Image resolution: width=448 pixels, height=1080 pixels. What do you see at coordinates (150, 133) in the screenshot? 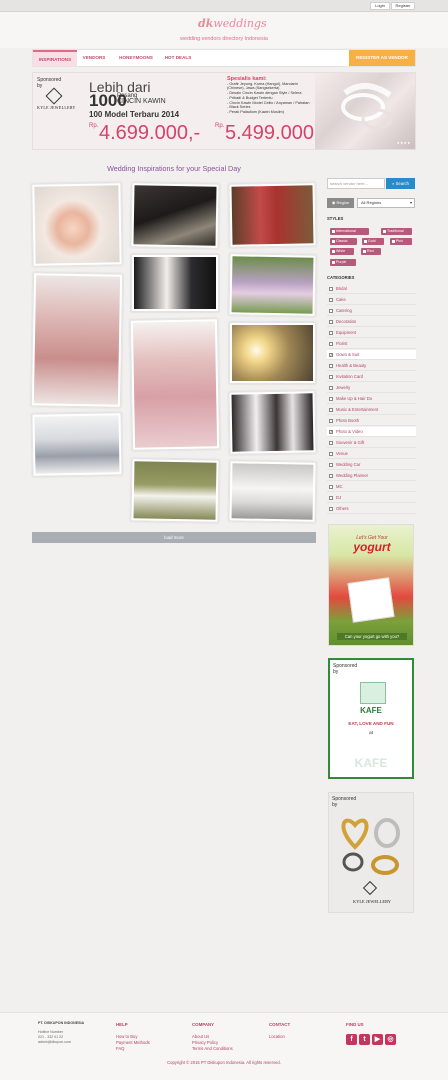
I see `banner-price-1: 4.699.000,-` at bounding box center [150, 133].